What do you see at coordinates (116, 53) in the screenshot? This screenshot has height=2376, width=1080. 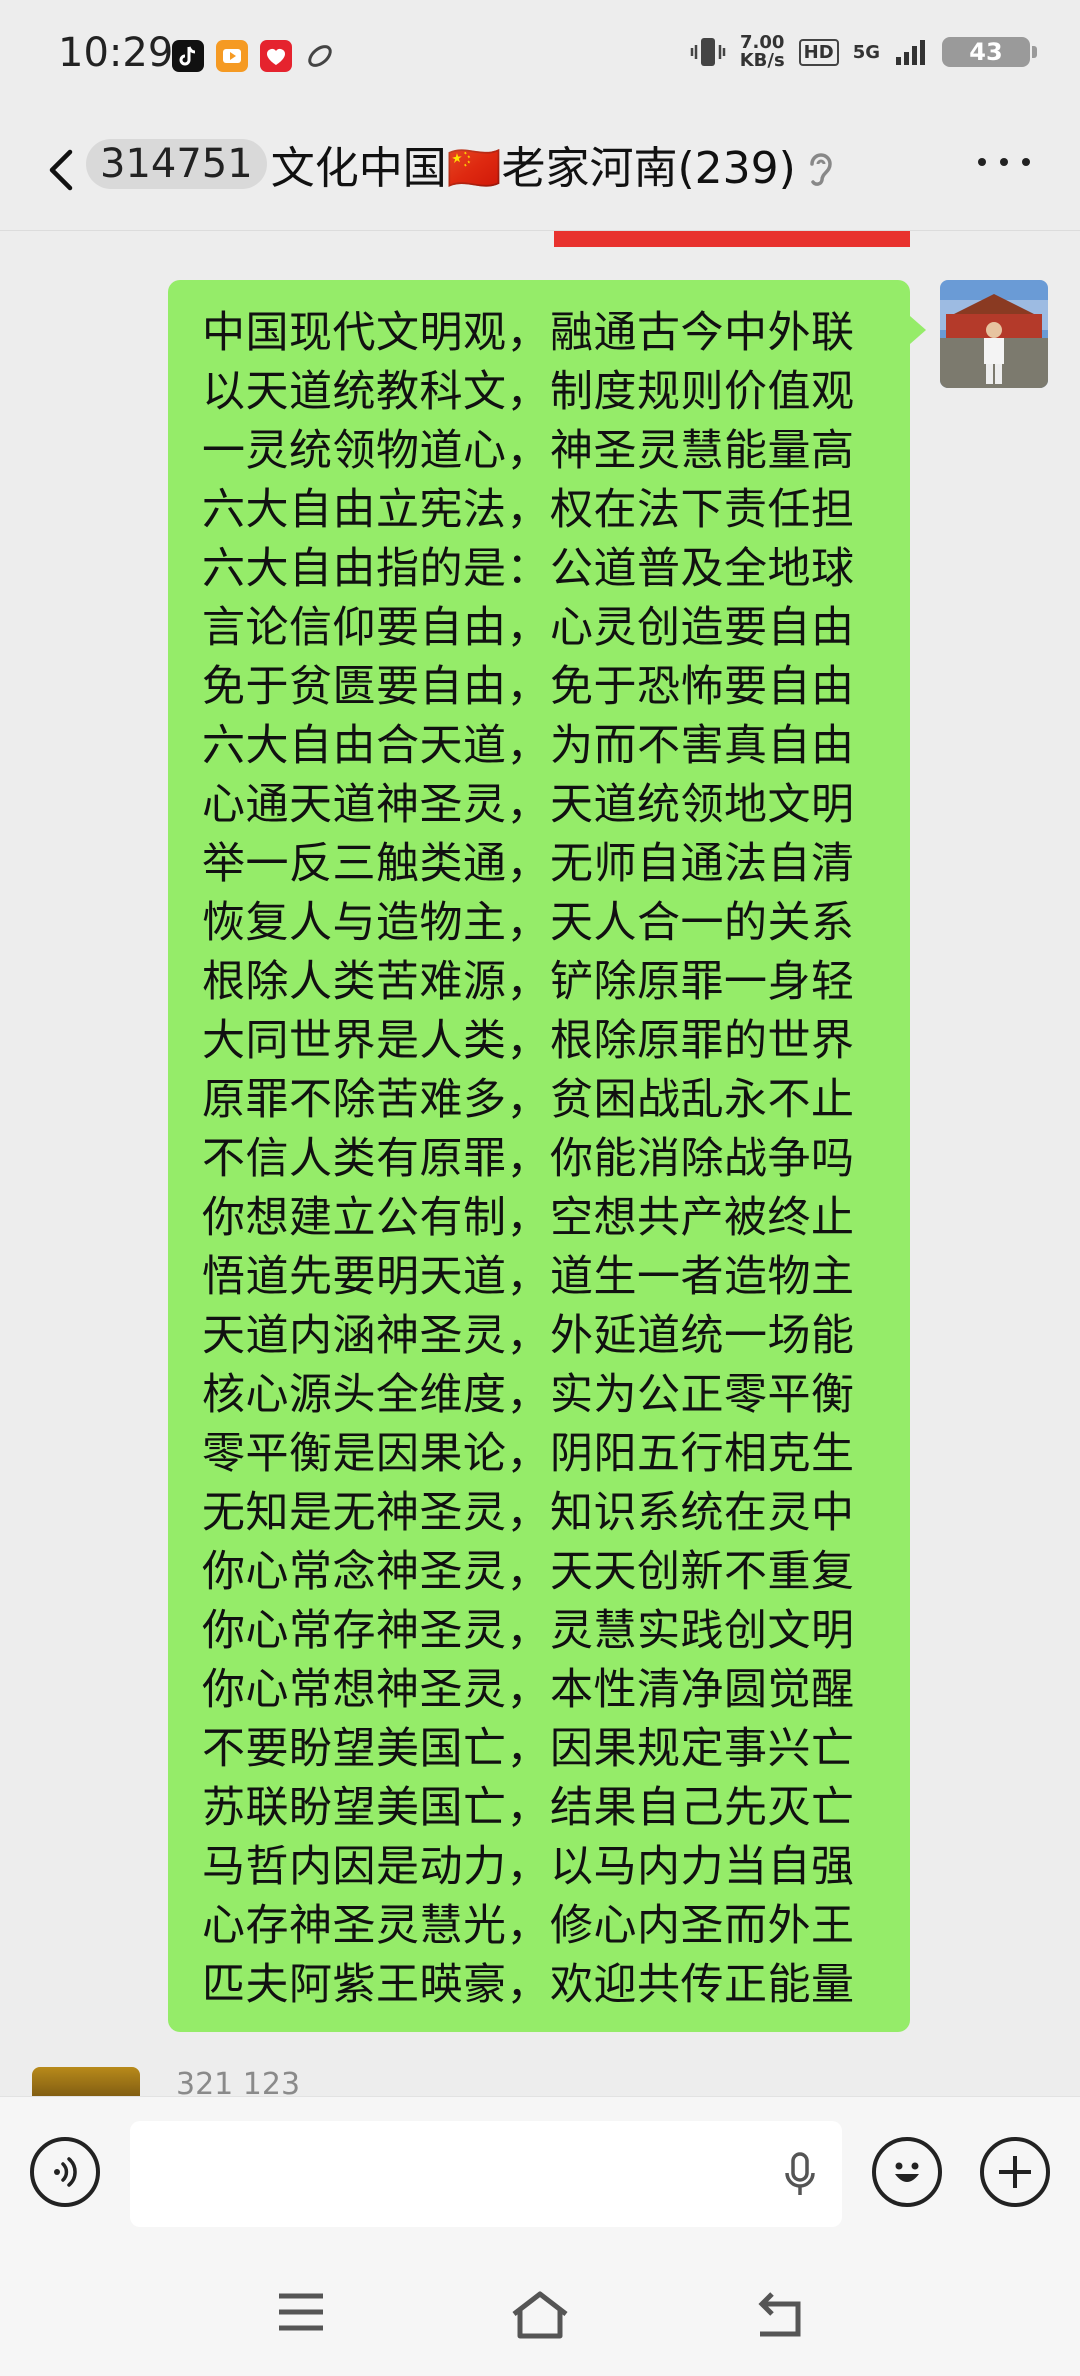 I see `status-time: 10:29` at bounding box center [116, 53].